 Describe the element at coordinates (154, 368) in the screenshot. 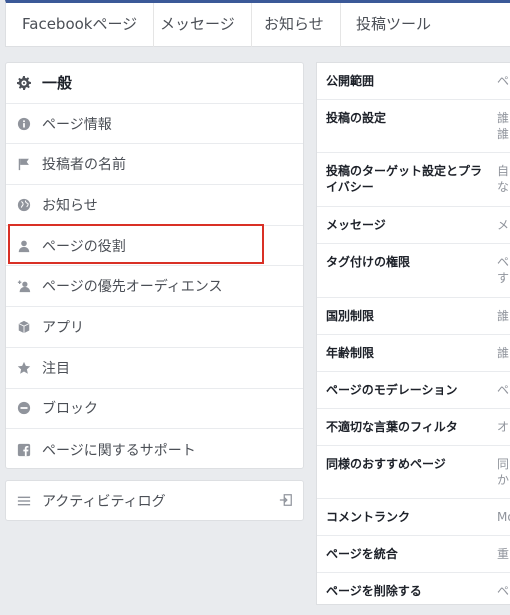

I see `sidebar-item-featured: 注目` at that location.